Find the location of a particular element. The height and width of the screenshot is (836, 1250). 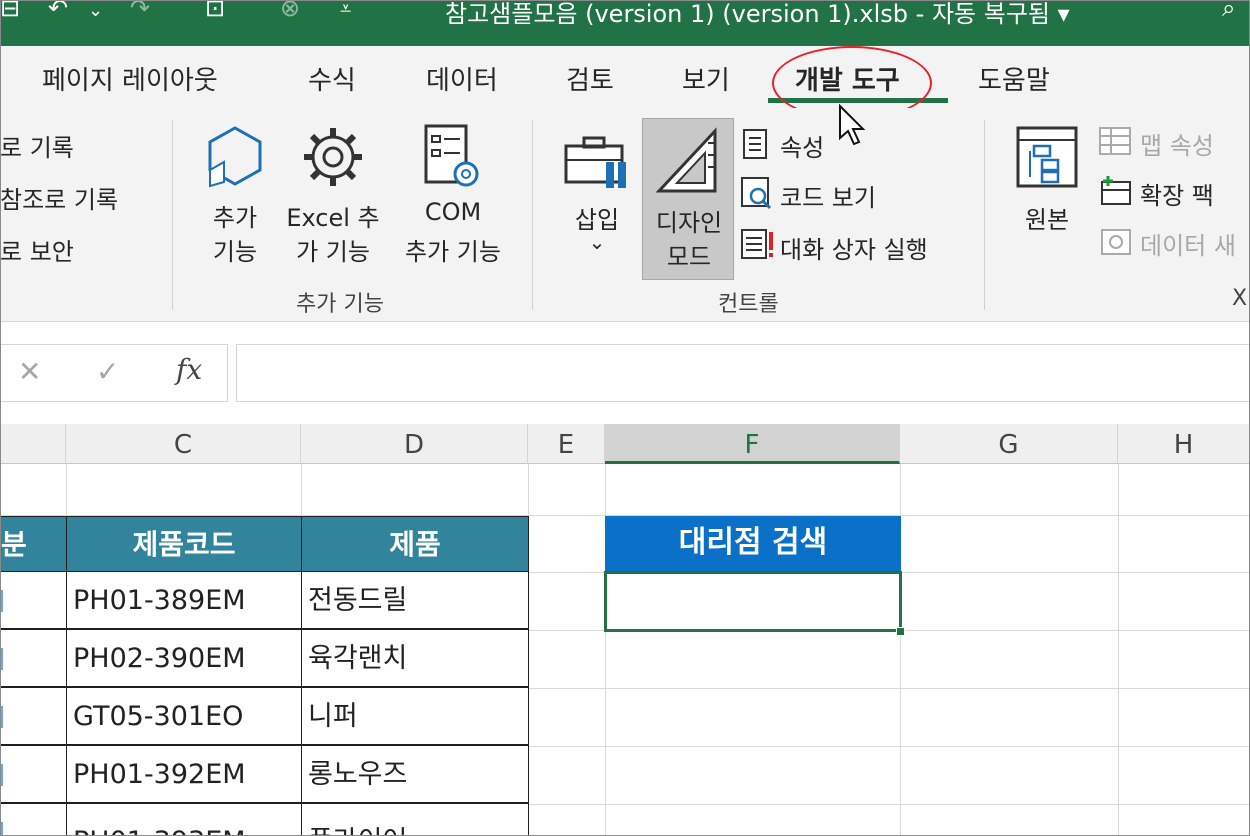

formula-buttons: ✕ ✓ fx is located at coordinates (114, 373).